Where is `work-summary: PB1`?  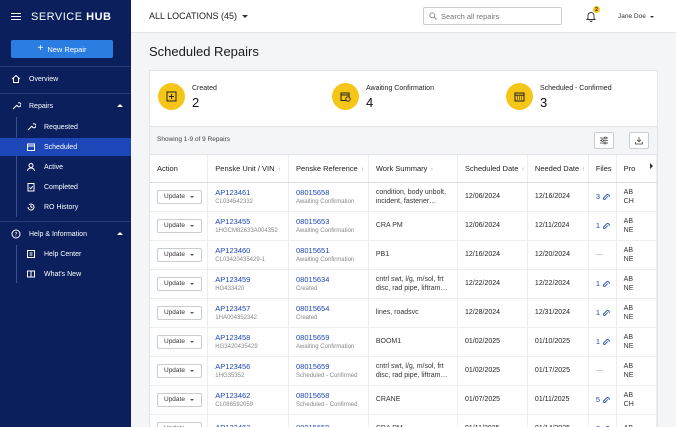
work-summary: PB1 is located at coordinates (382, 254).